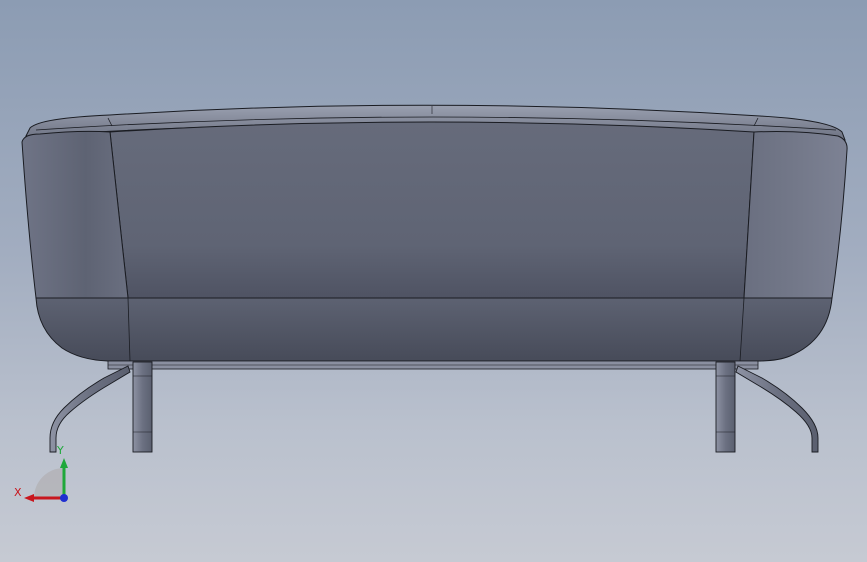 The height and width of the screenshot is (562, 867). I want to click on reference-triad: Y X, so click(45, 475).